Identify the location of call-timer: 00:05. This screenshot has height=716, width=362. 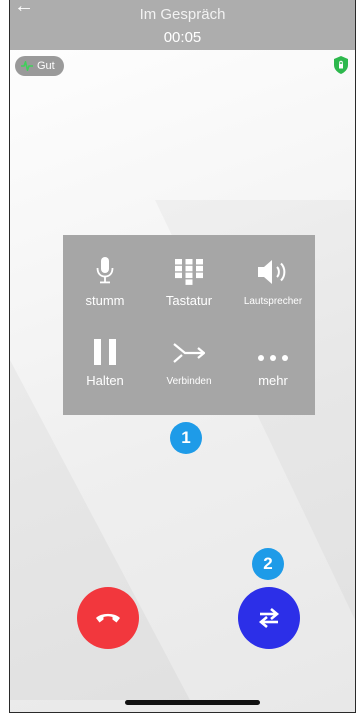
(182, 37).